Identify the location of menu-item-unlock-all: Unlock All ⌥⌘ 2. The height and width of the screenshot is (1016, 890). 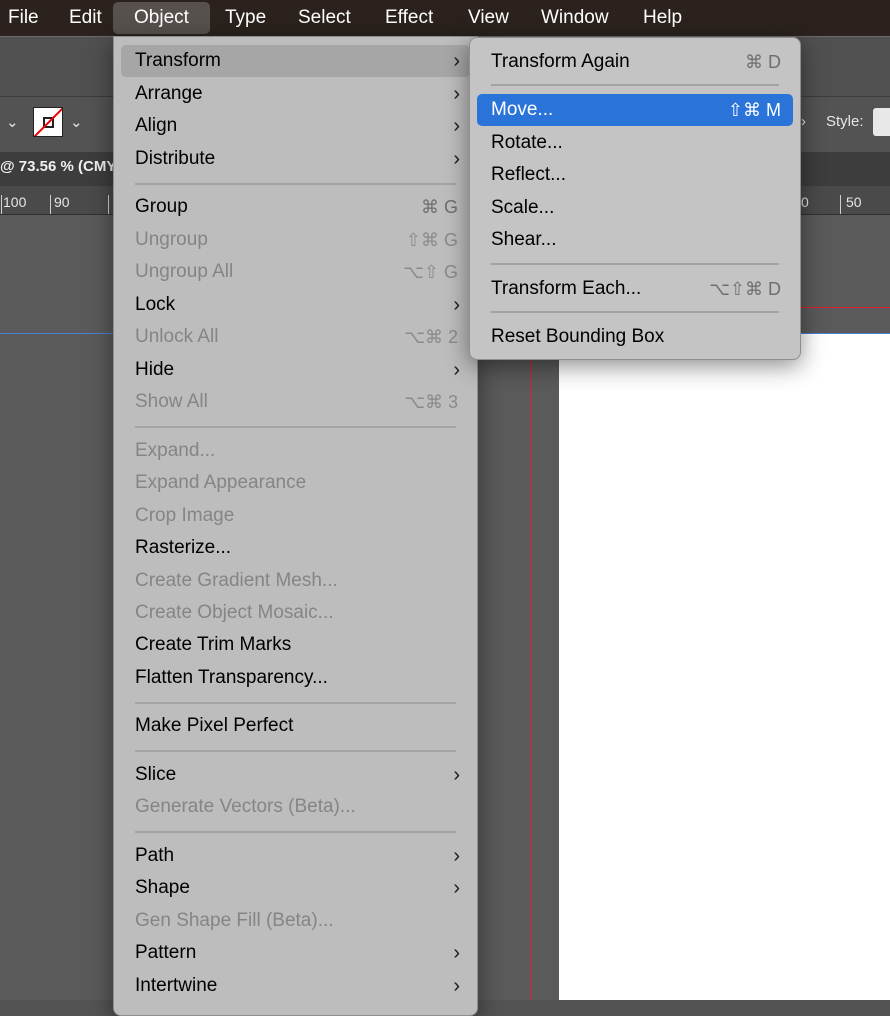
(296, 336).